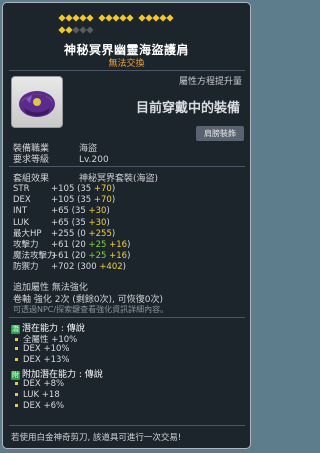  Describe the element at coordinates (83, 233) in the screenshot. I see `stat-base: (0` at that location.